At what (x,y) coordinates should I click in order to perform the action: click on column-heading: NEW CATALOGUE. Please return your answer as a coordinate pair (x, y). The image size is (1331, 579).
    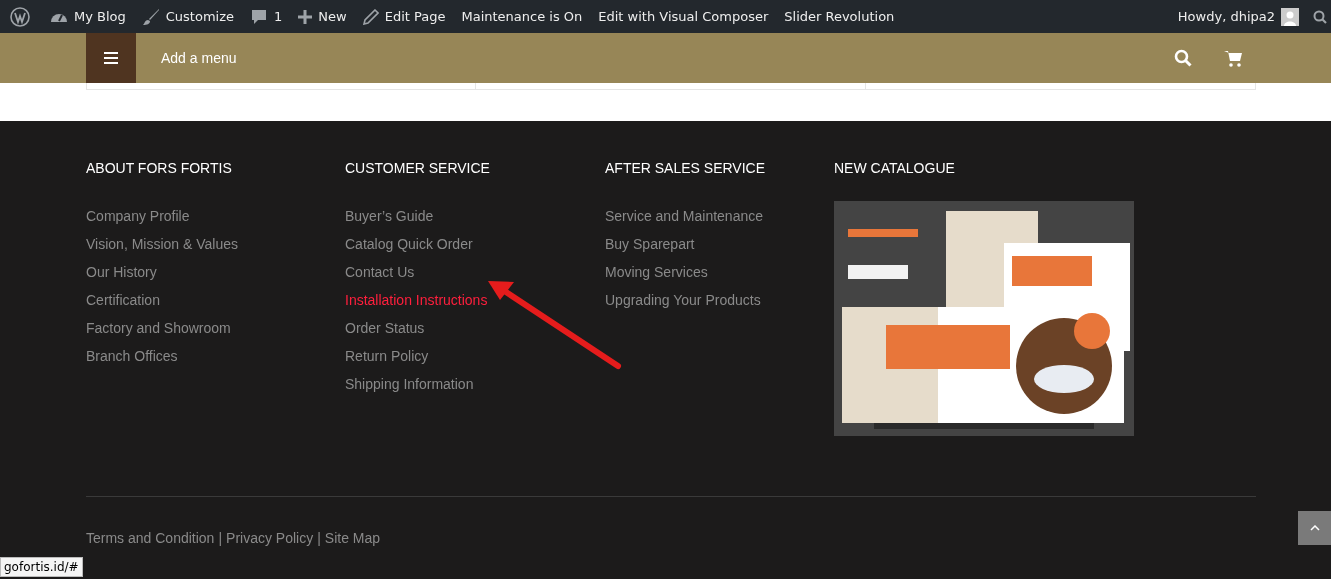
    Looking at the image, I should click on (895, 168).